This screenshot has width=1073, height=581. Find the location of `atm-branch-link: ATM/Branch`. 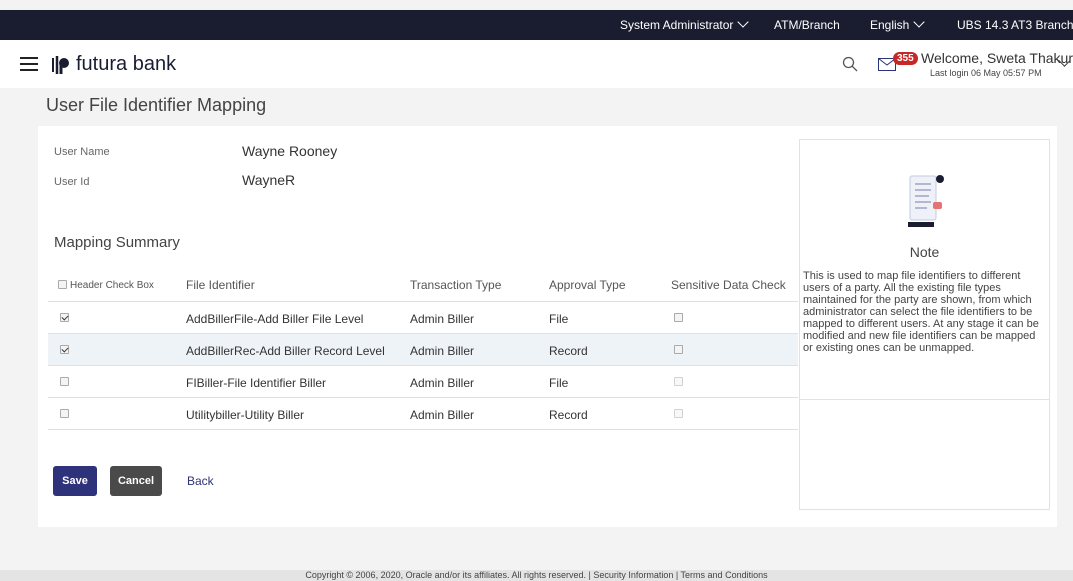

atm-branch-link: ATM/Branch is located at coordinates (807, 25).